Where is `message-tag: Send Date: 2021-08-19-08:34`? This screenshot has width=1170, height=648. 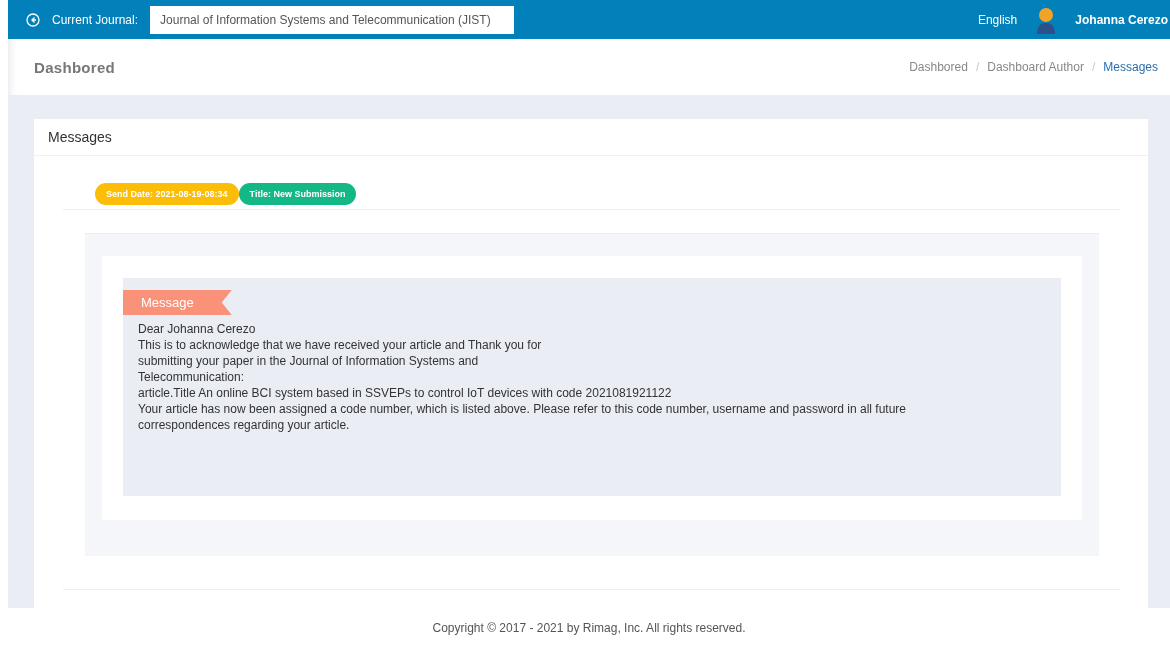 message-tag: Send Date: 2021-08-19-08:34 is located at coordinates (167, 194).